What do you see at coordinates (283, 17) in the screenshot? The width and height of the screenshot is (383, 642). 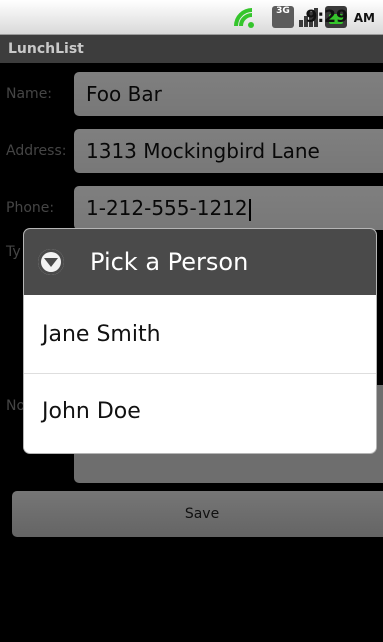 I see `network-3g-icon: 3G` at bounding box center [283, 17].